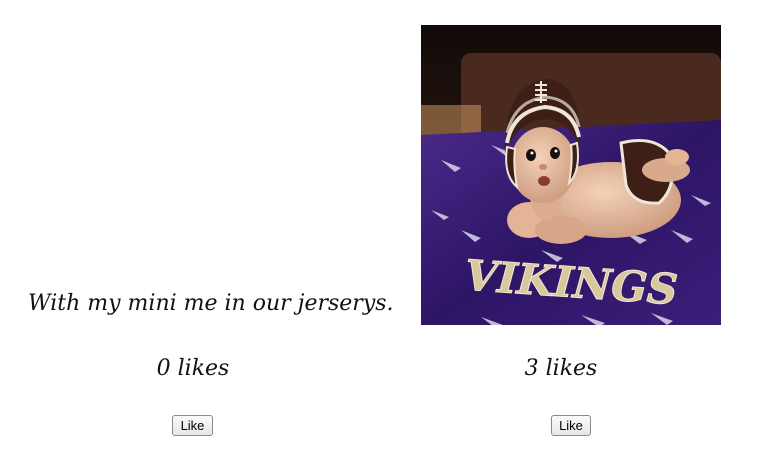 The image size is (761, 450). Describe the element at coordinates (193, 368) in the screenshot. I see `likes-count: 0 likes` at that location.